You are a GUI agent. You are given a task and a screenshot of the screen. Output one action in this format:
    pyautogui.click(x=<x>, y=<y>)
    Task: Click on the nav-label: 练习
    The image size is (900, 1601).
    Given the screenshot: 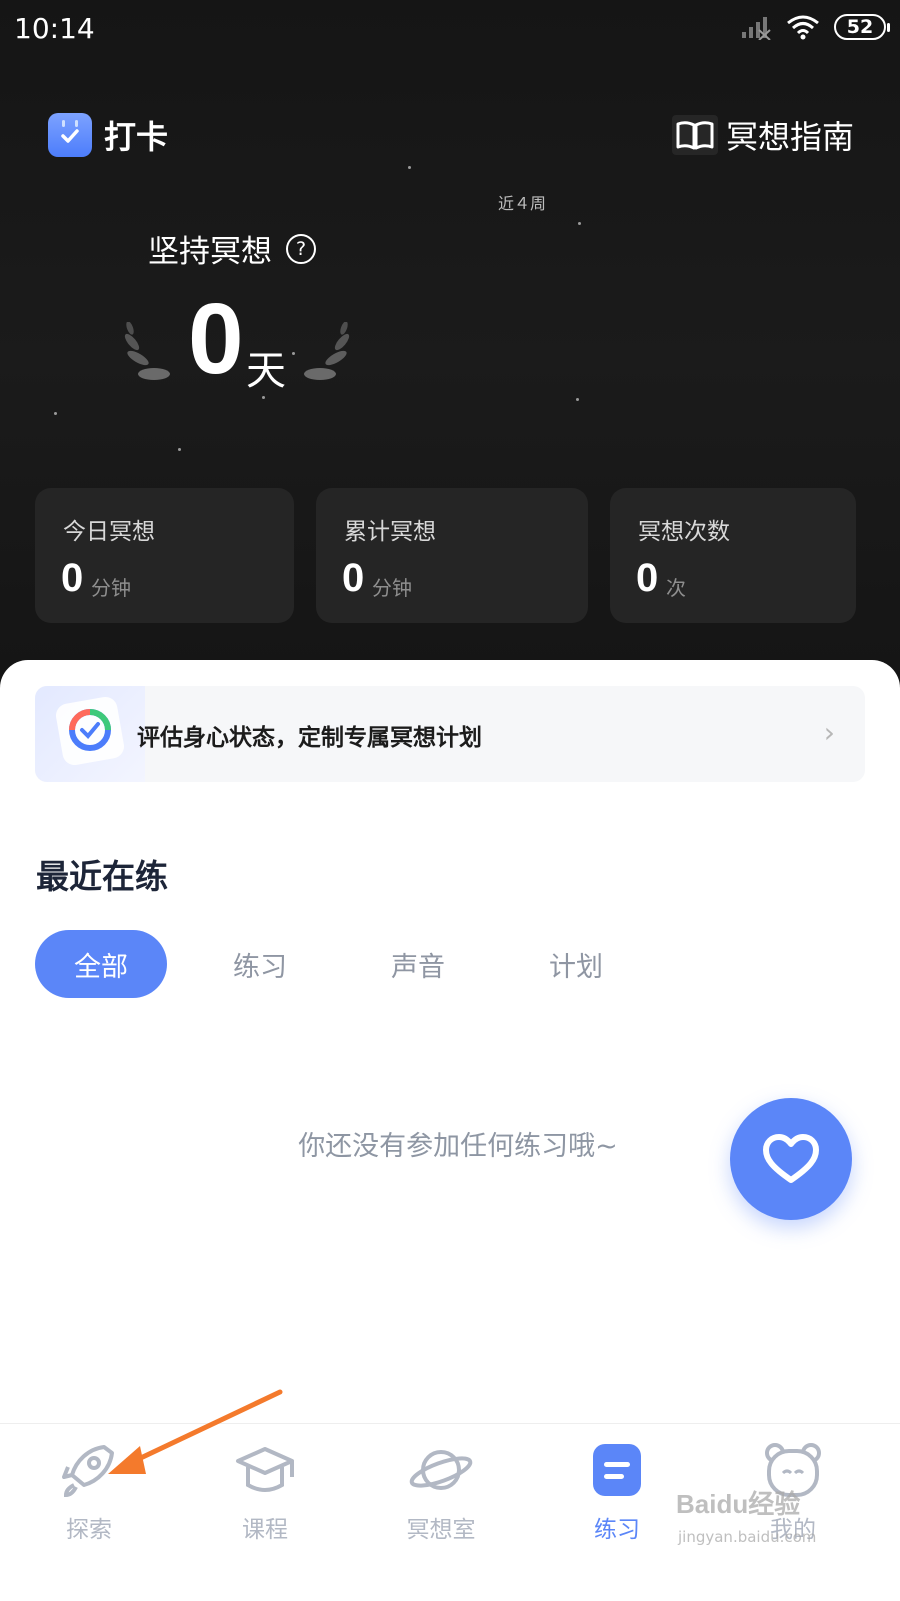 What is the action you would take?
    pyautogui.click(x=617, y=1530)
    